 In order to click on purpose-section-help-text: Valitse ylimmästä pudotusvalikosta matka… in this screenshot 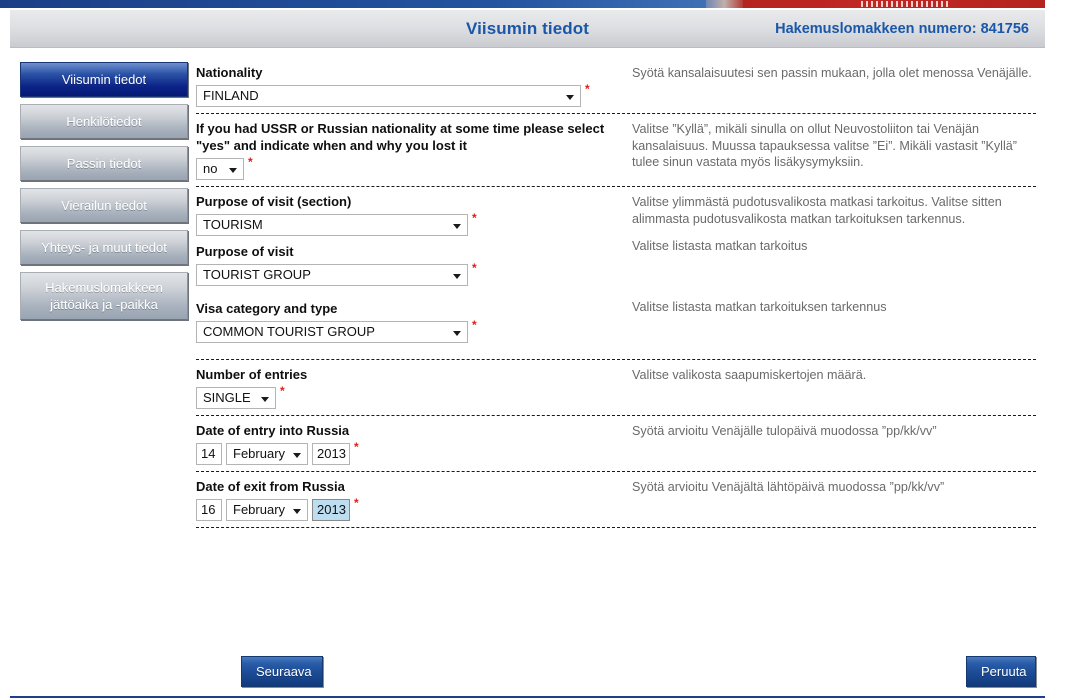, I will do `click(817, 210)`.